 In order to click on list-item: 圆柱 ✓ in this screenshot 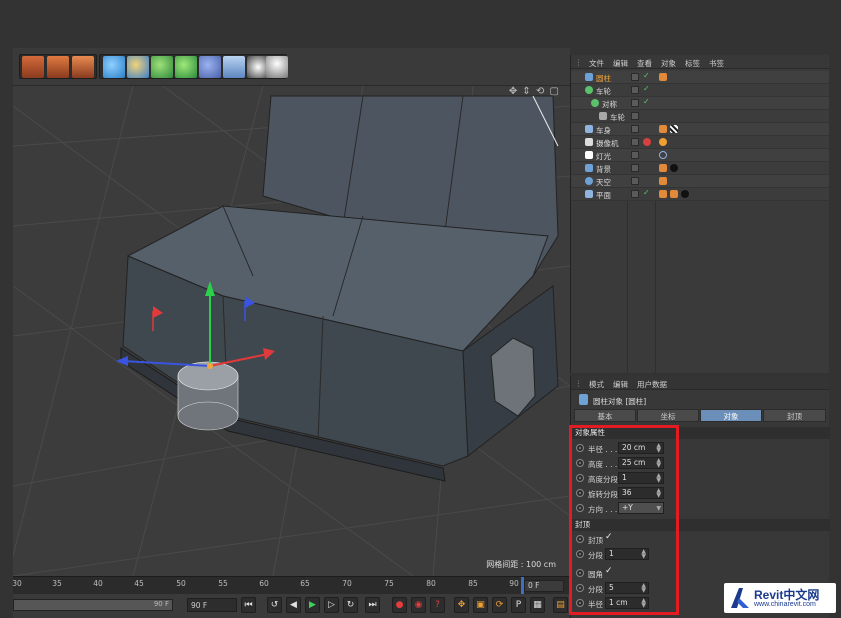, I will do `click(700, 77)`.